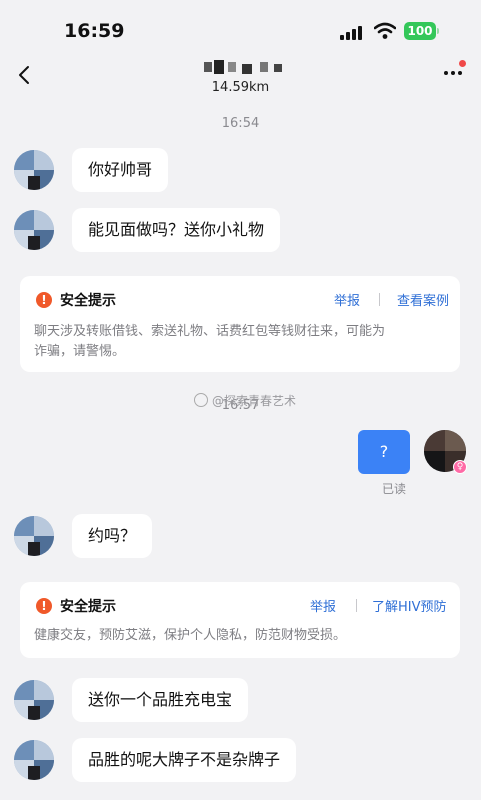  What do you see at coordinates (353, 33) in the screenshot?
I see `cellular-signal-icon` at bounding box center [353, 33].